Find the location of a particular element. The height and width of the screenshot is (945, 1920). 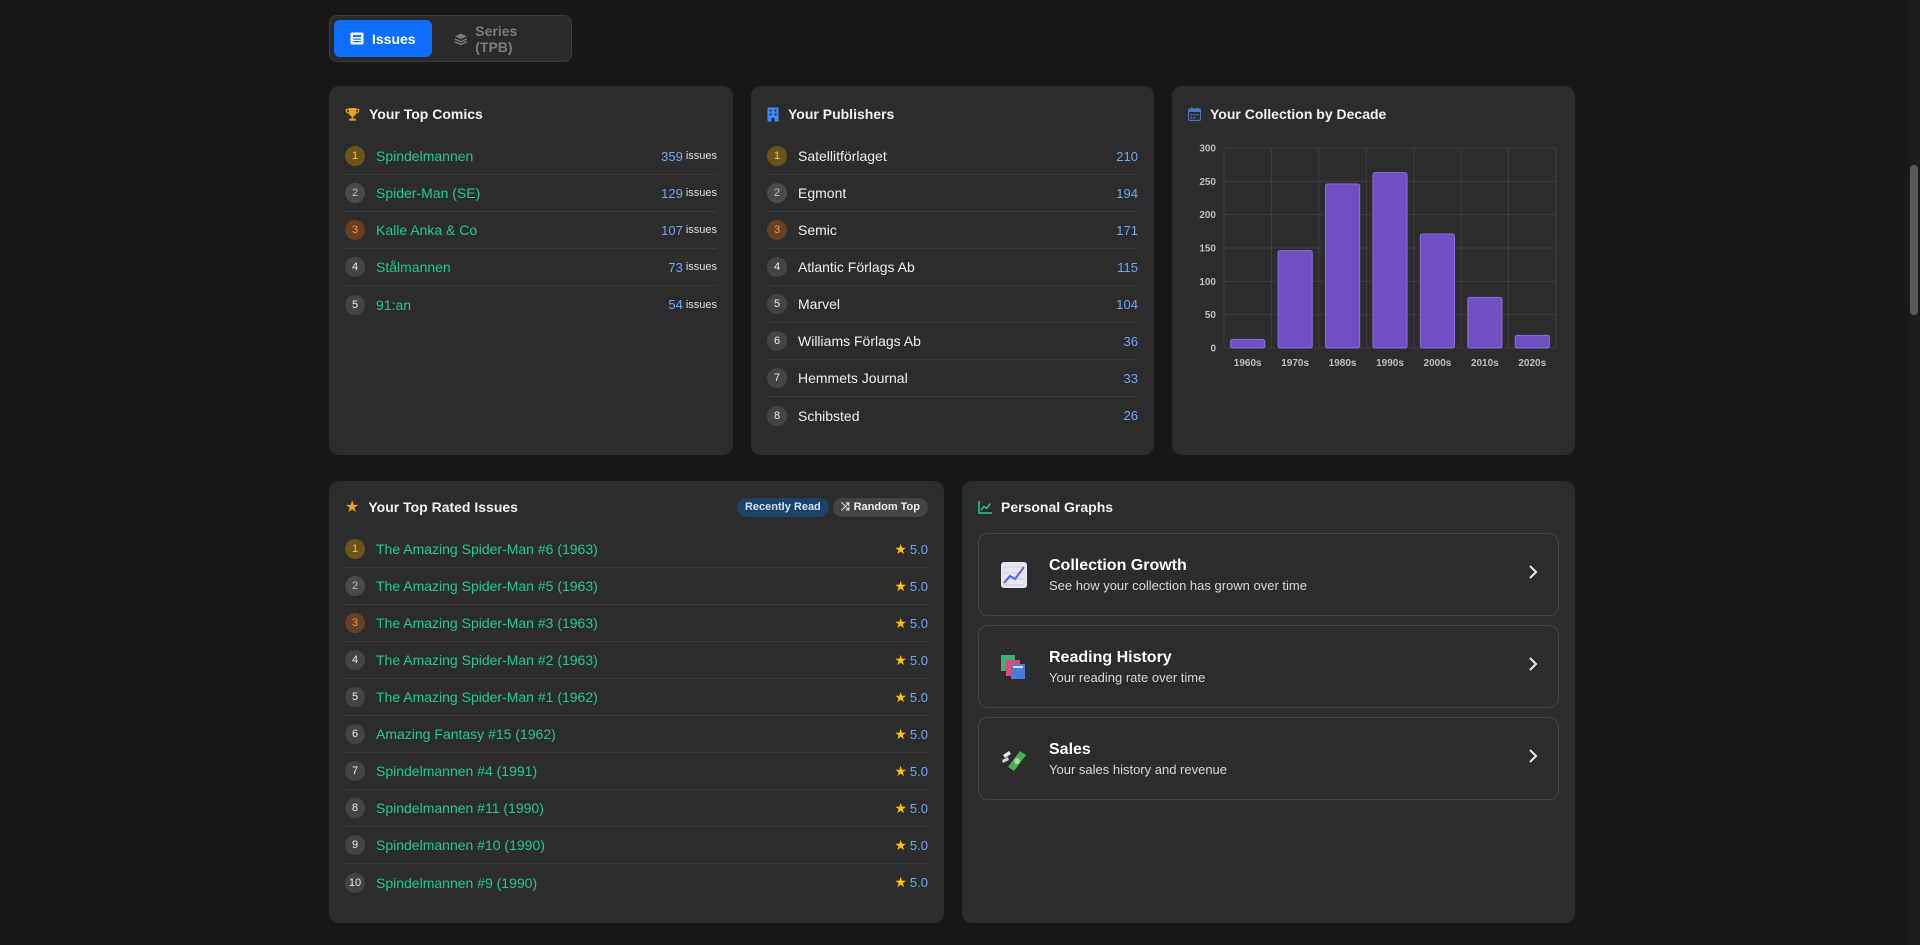

publisher-name: Egmont is located at coordinates (822, 193).